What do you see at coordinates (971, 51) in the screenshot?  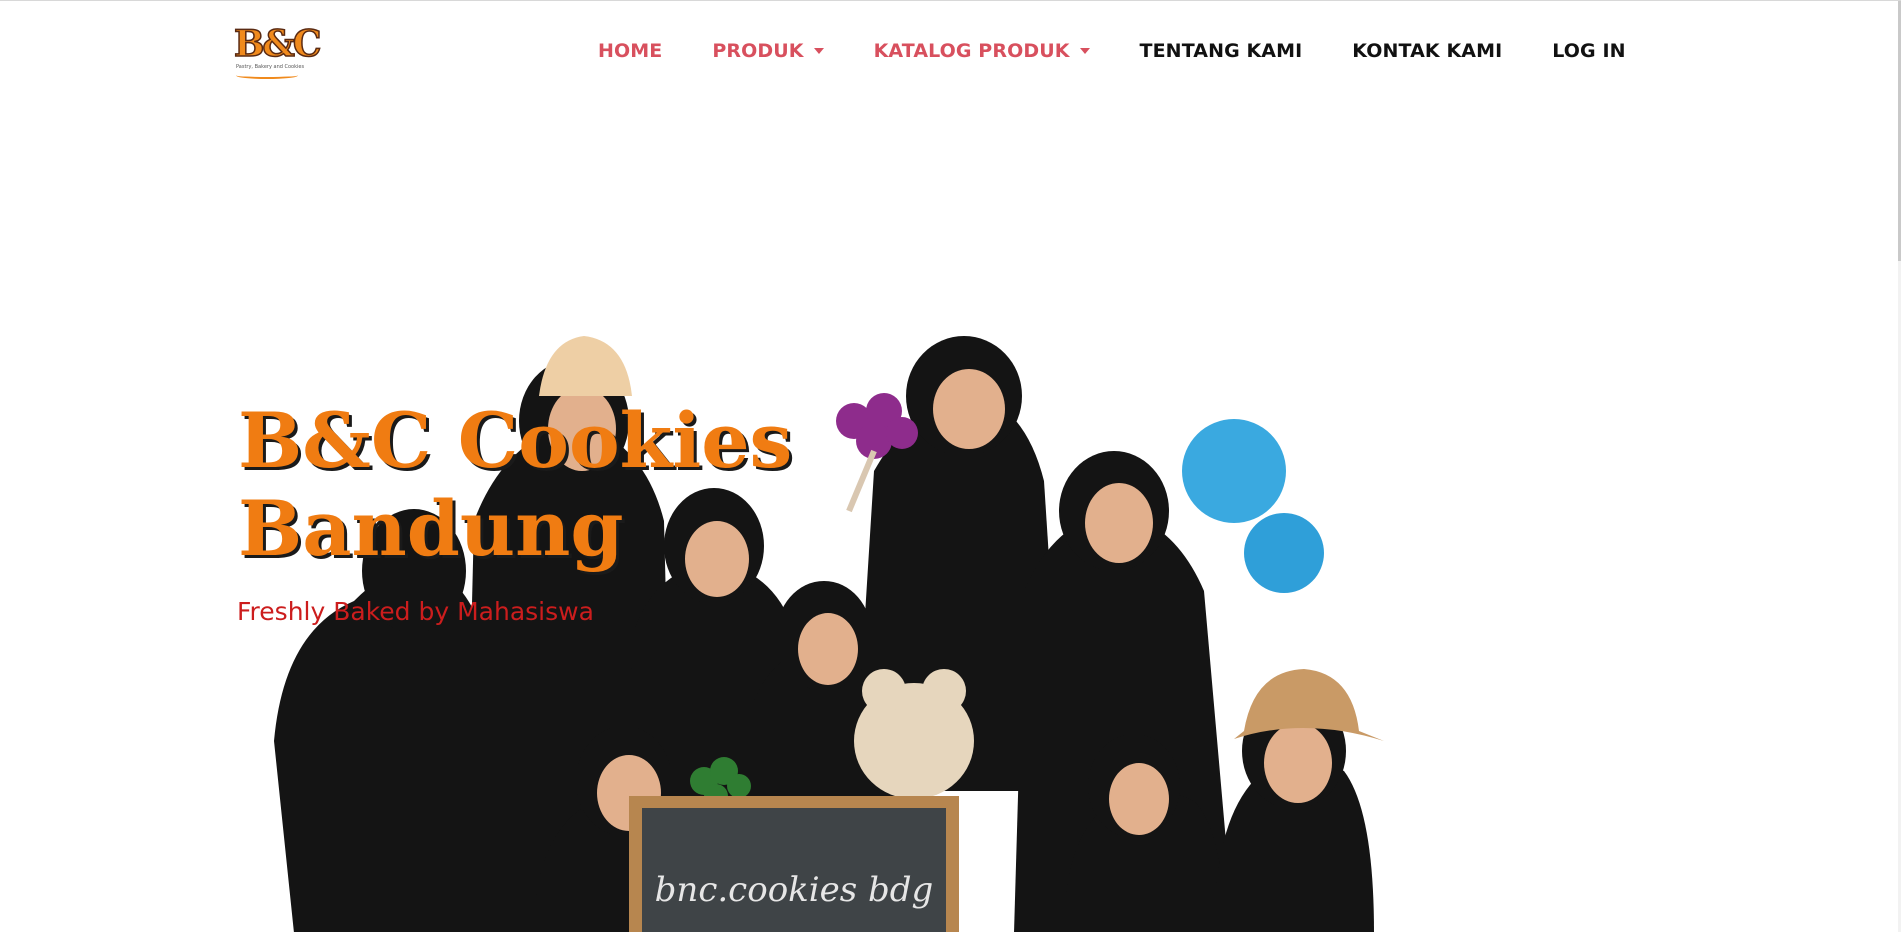 I see `nav-katalog-produk-label: KATALOG PRODUK` at bounding box center [971, 51].